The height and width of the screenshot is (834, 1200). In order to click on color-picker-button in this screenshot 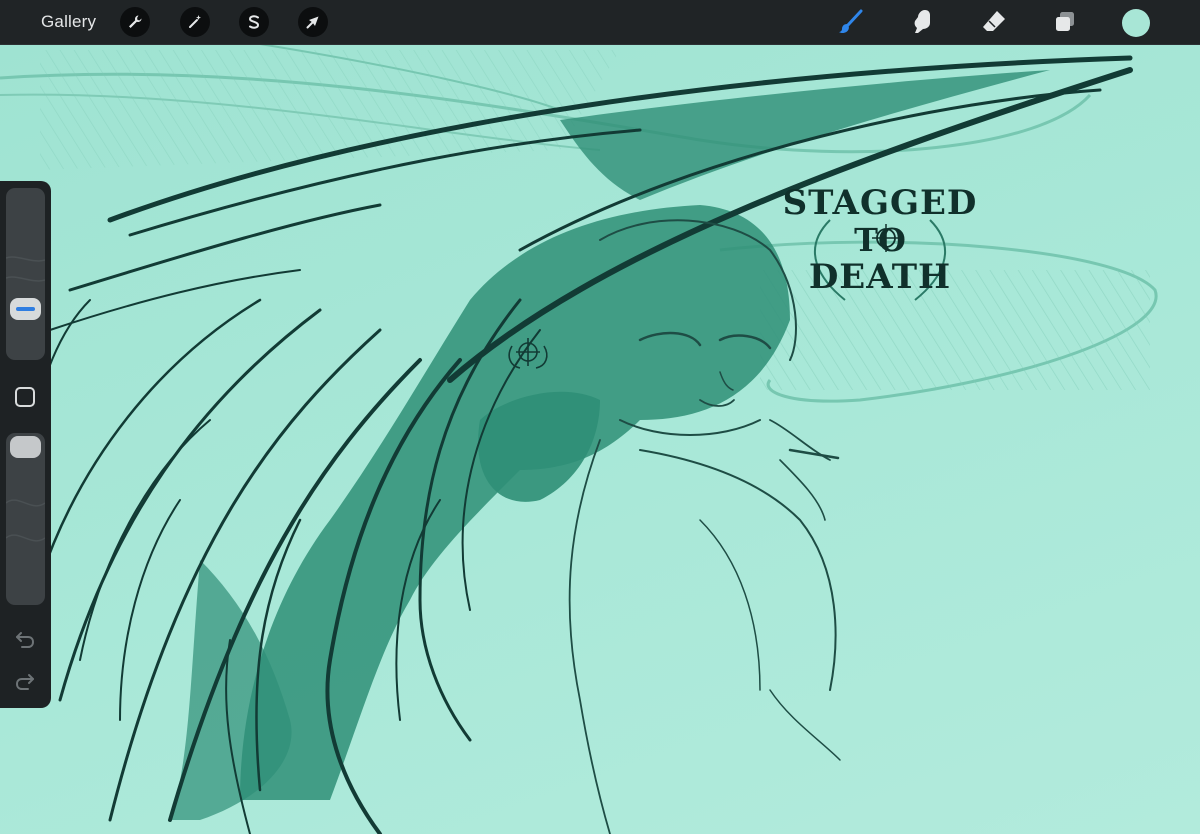, I will do `click(1136, 23)`.